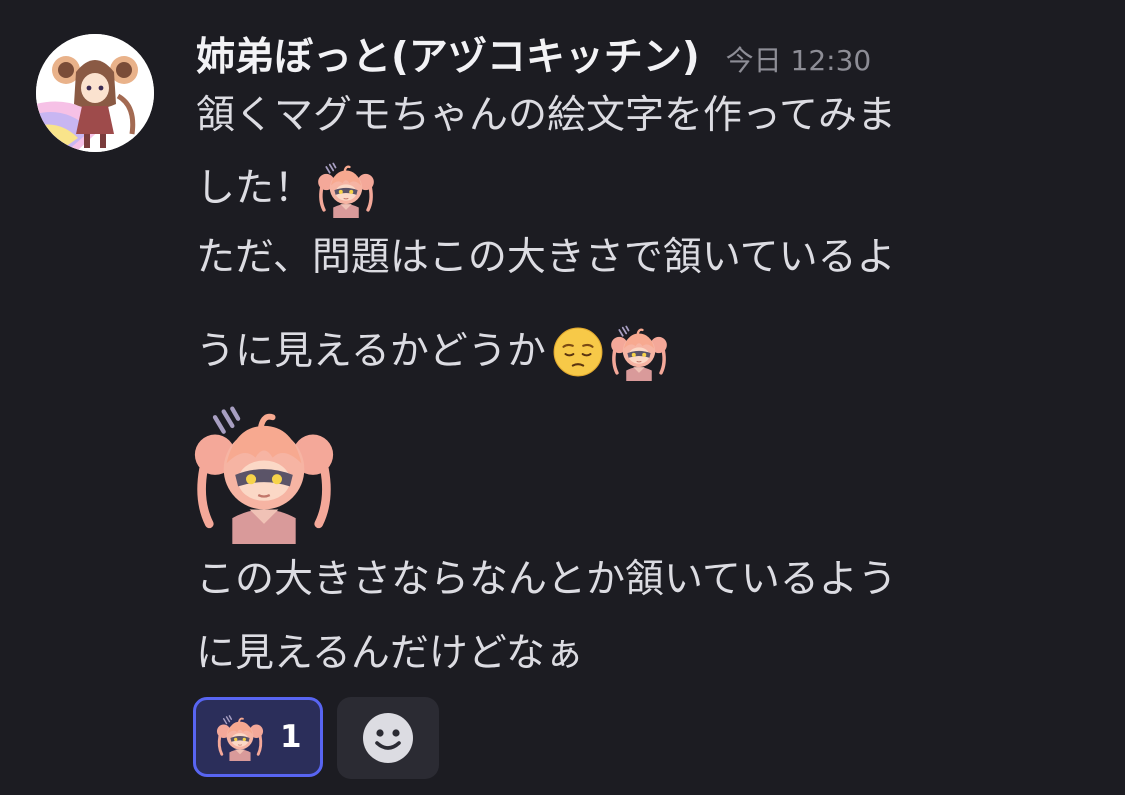 Image resolution: width=1125 pixels, height=795 pixels. I want to click on reaction-magumo-nod: 1, so click(258, 737).